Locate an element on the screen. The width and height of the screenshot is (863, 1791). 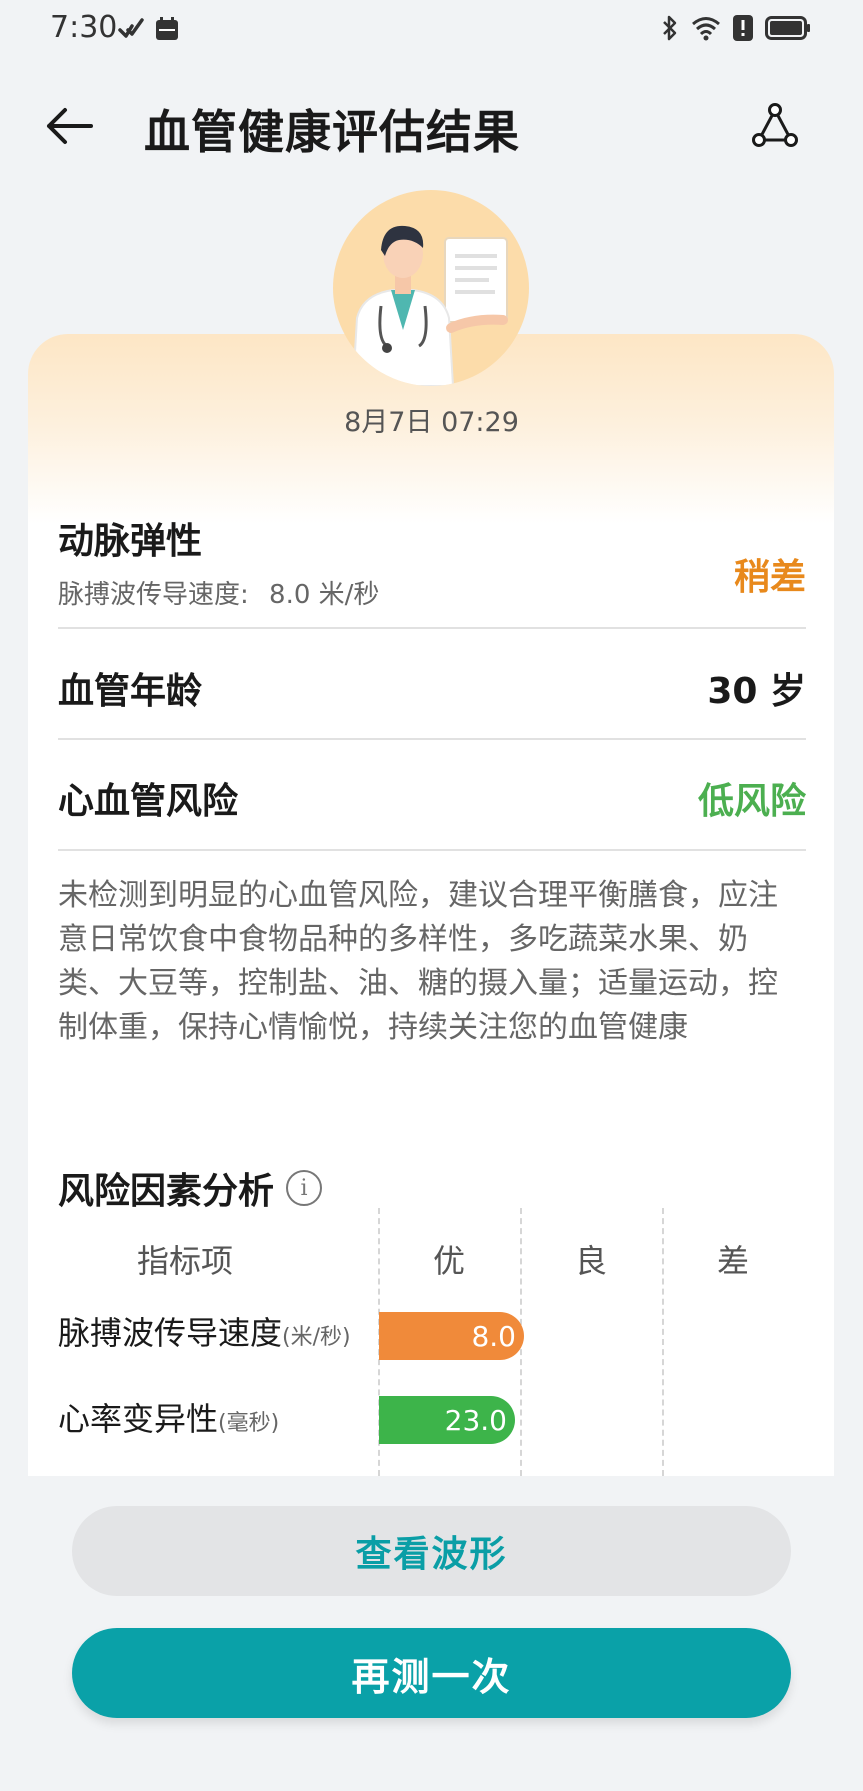
metric-bar-pwv: 8.0 is located at coordinates (451, 1336).